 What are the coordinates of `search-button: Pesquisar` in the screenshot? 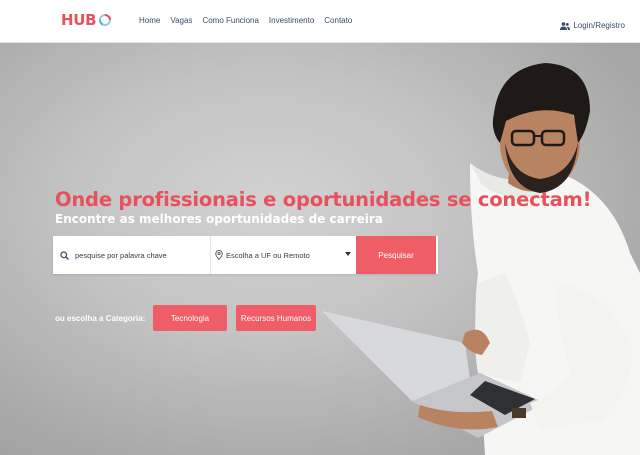 It's located at (396, 255).